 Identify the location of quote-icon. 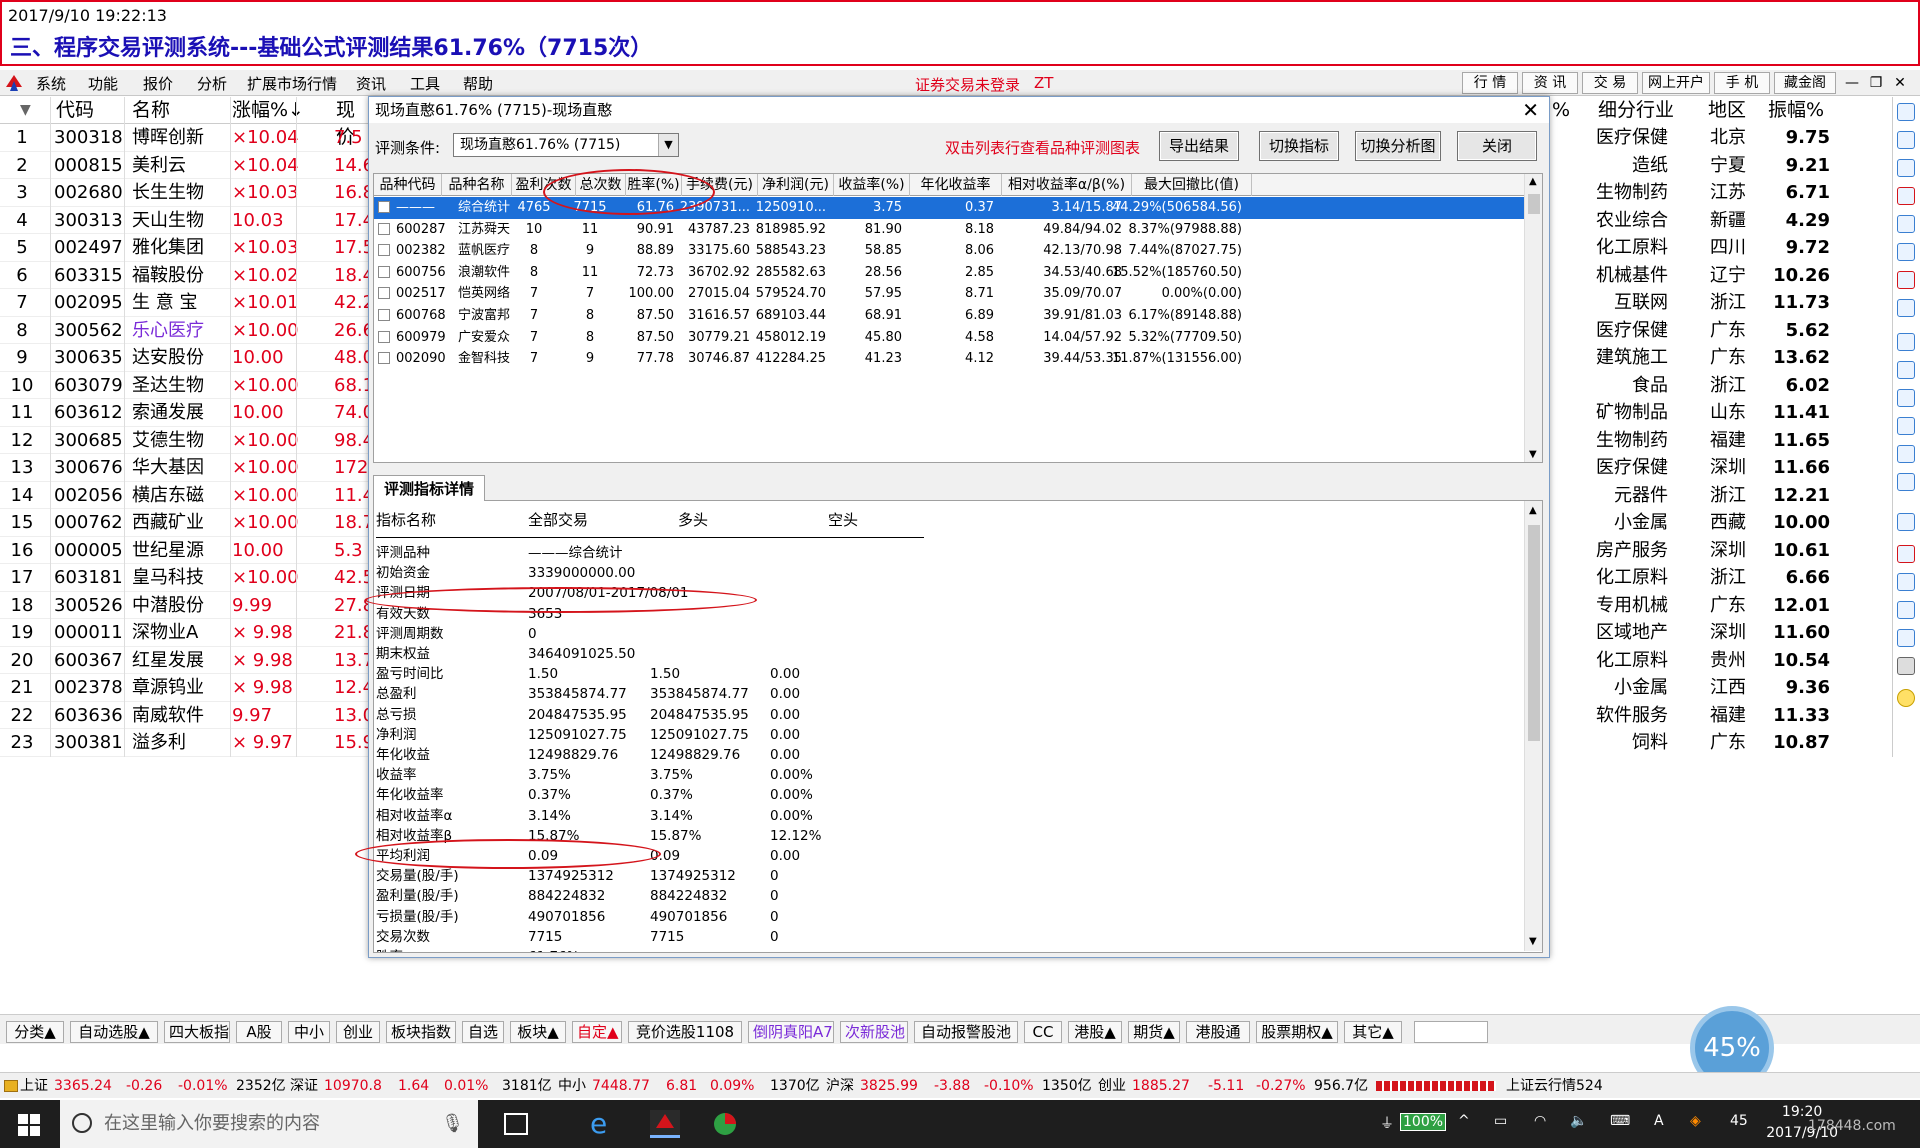
(1906, 196).